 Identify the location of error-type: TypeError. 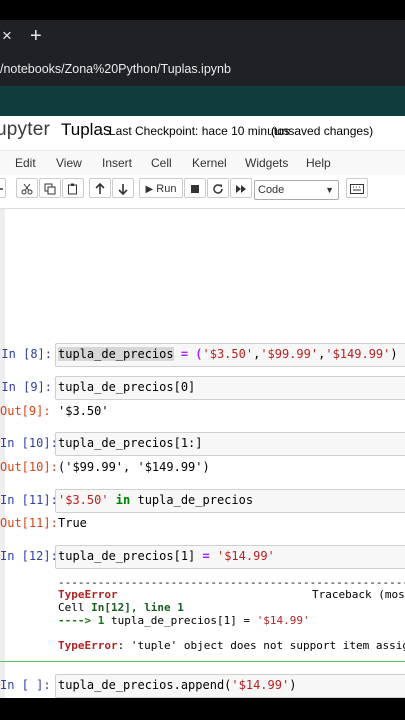
(88, 594).